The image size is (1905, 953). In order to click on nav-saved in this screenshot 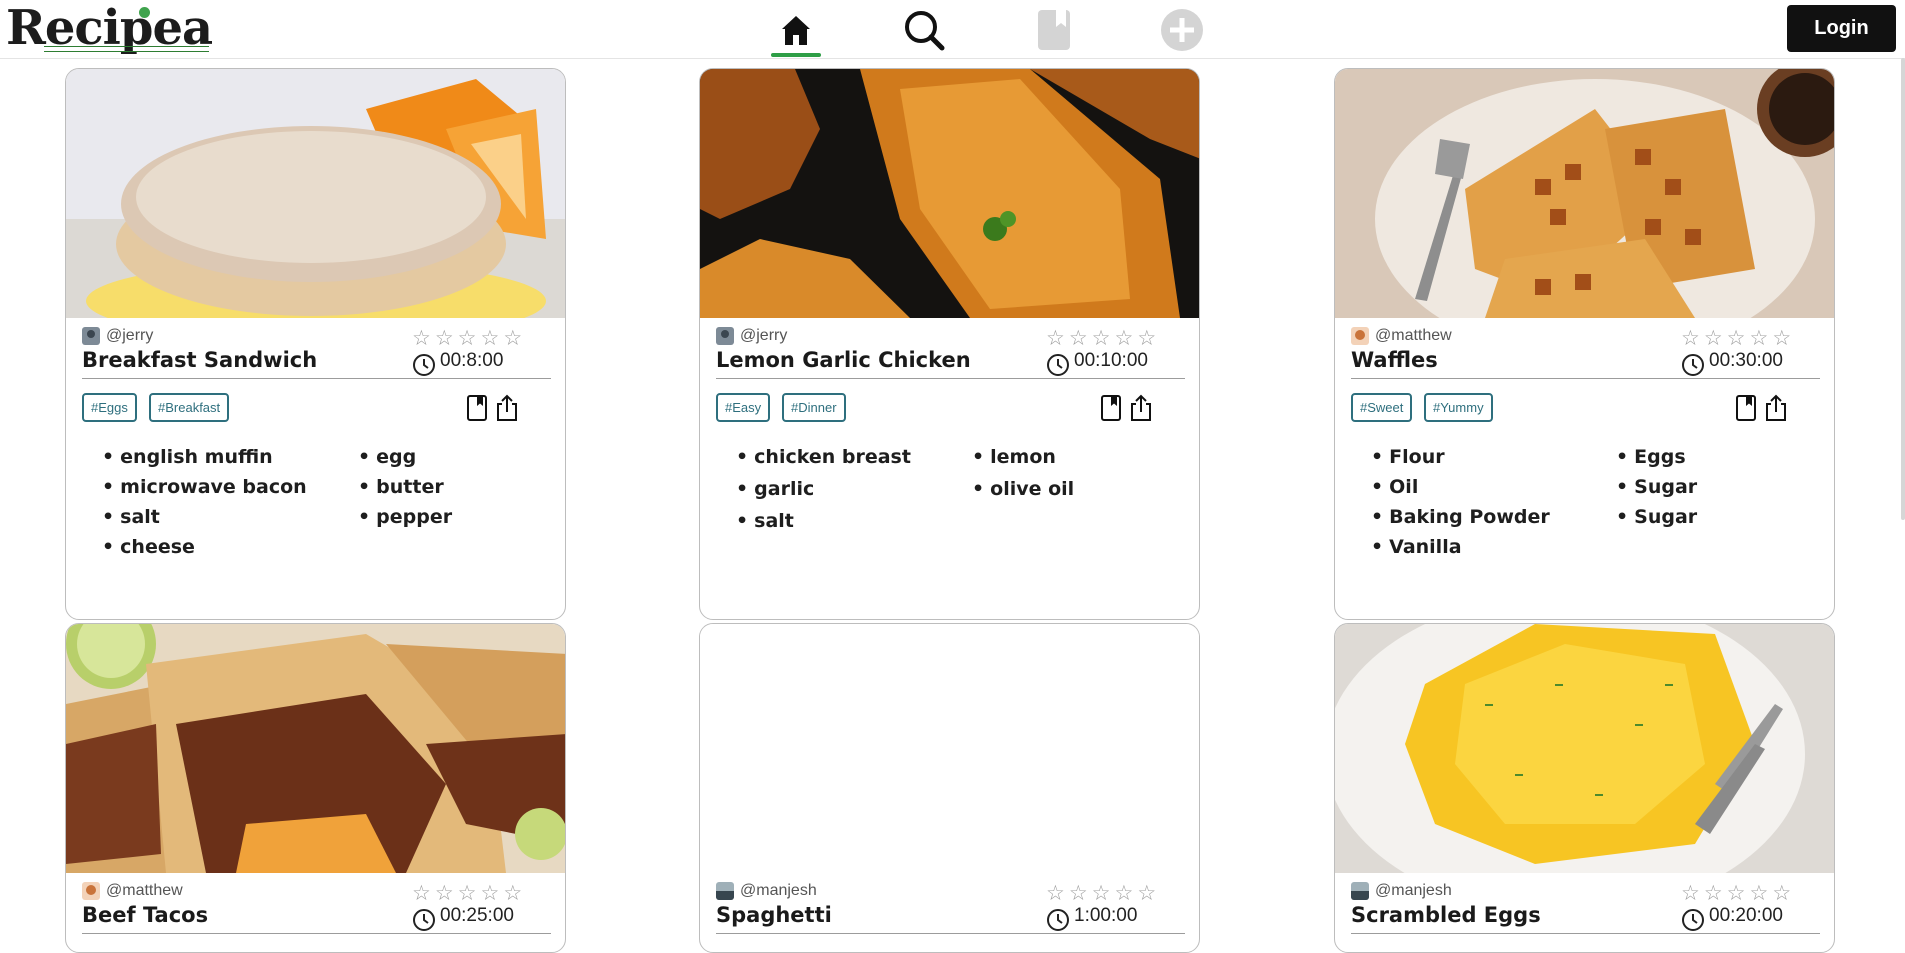, I will do `click(1054, 30)`.